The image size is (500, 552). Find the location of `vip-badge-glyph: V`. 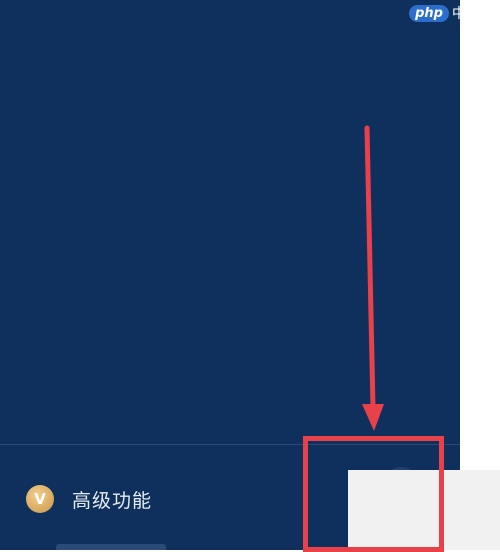

vip-badge-glyph: V is located at coordinates (40, 498).